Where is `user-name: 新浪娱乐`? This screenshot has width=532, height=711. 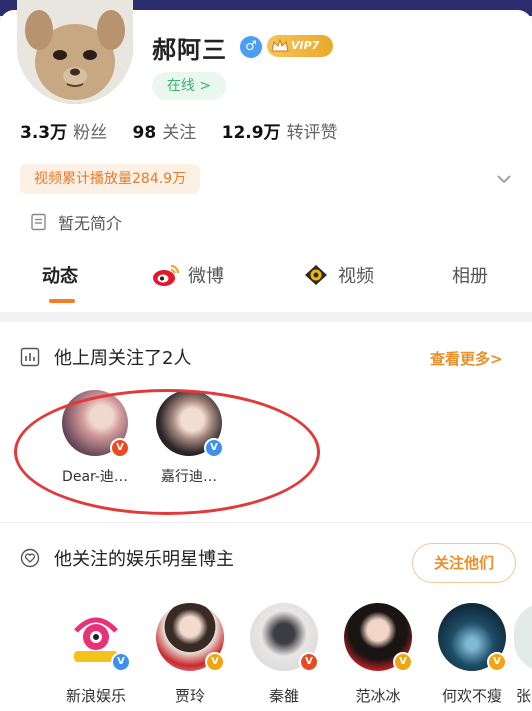 user-name: 新浪娱乐 is located at coordinates (95, 696).